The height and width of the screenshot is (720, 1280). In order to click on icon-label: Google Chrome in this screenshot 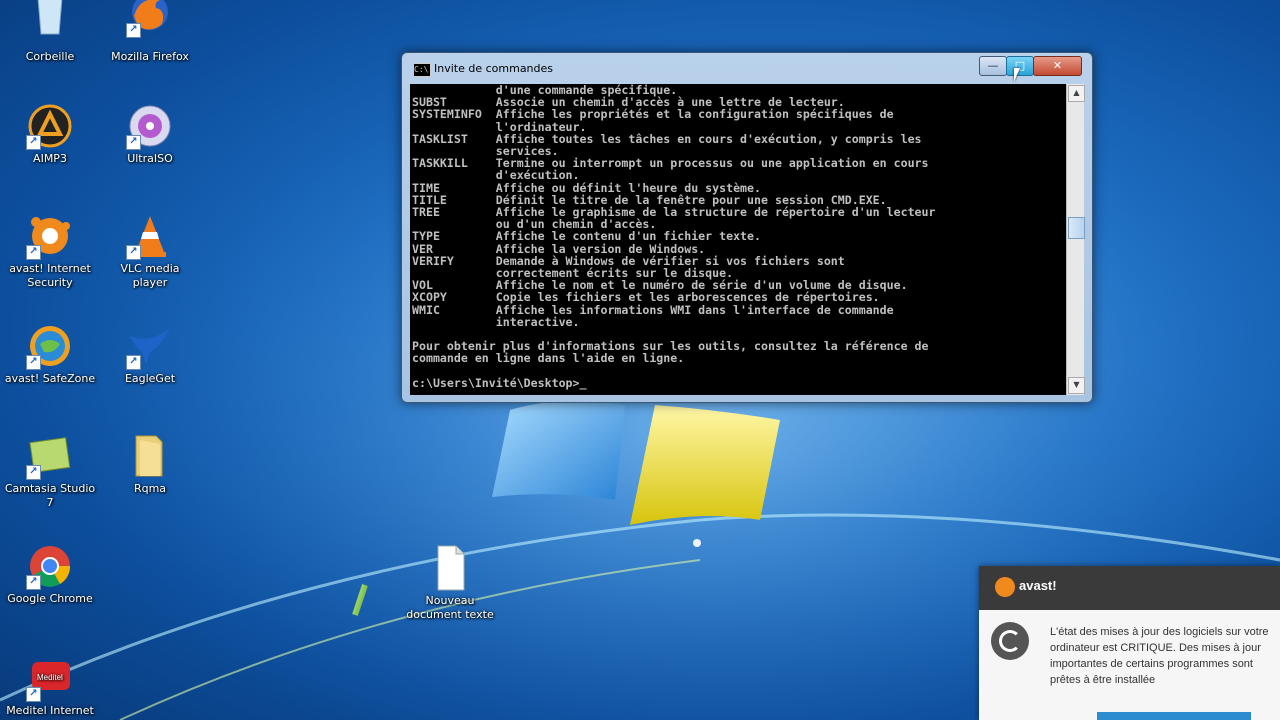, I will do `click(50, 598)`.